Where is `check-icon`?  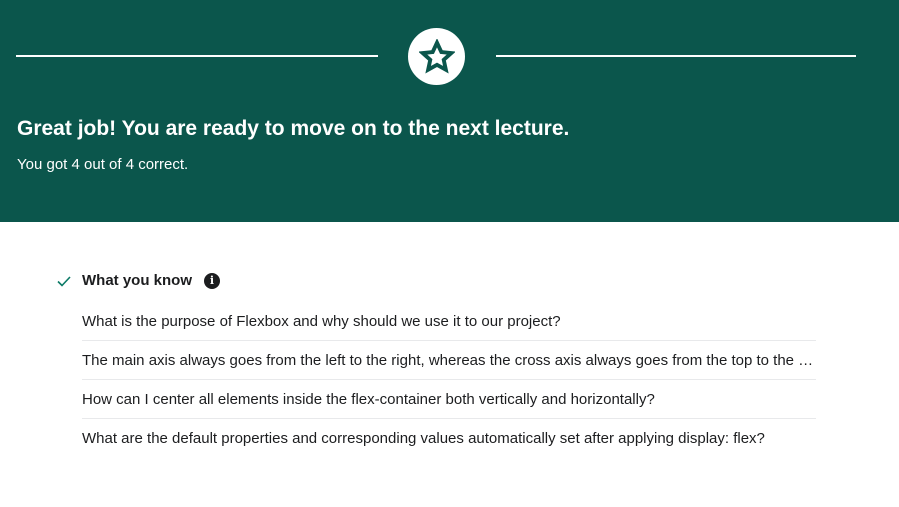 check-icon is located at coordinates (64, 281).